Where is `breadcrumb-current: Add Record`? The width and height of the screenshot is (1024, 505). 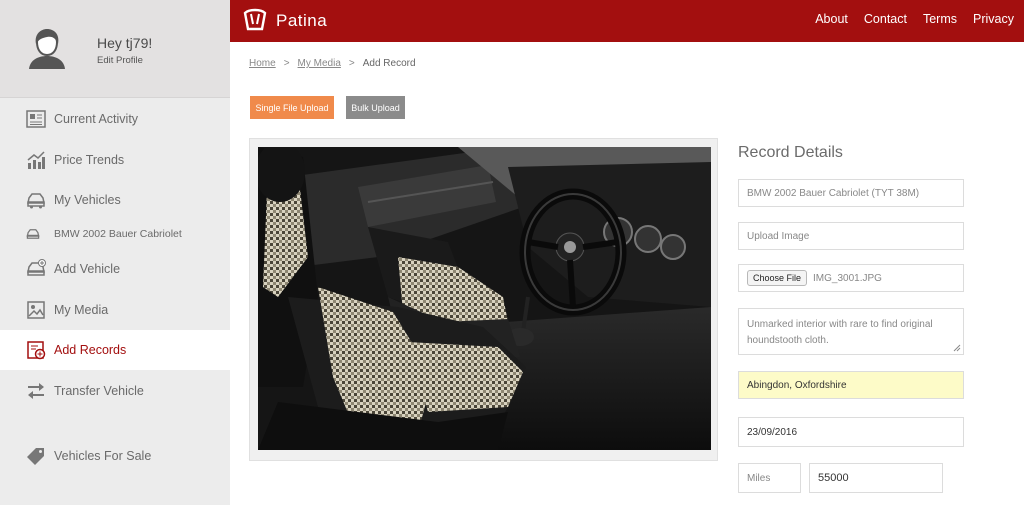
breadcrumb-current: Add Record is located at coordinates (389, 63).